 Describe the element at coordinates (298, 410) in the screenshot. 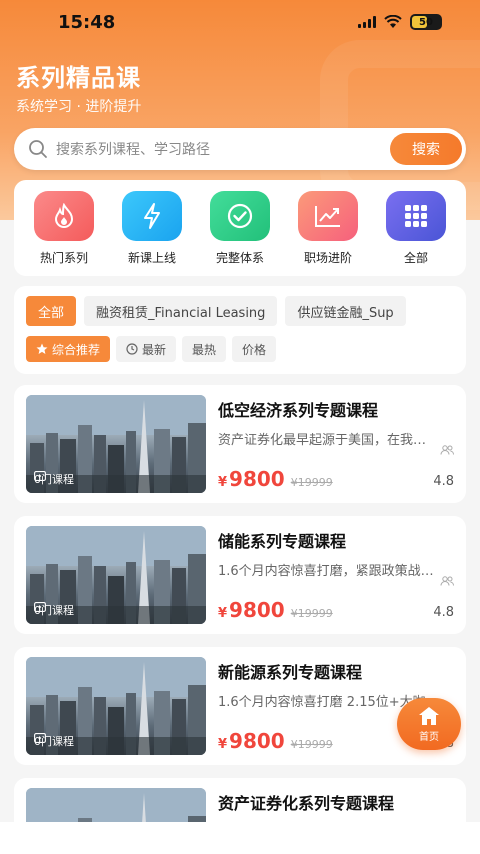

I see `course-title: 低空经济系列专题课程` at that location.